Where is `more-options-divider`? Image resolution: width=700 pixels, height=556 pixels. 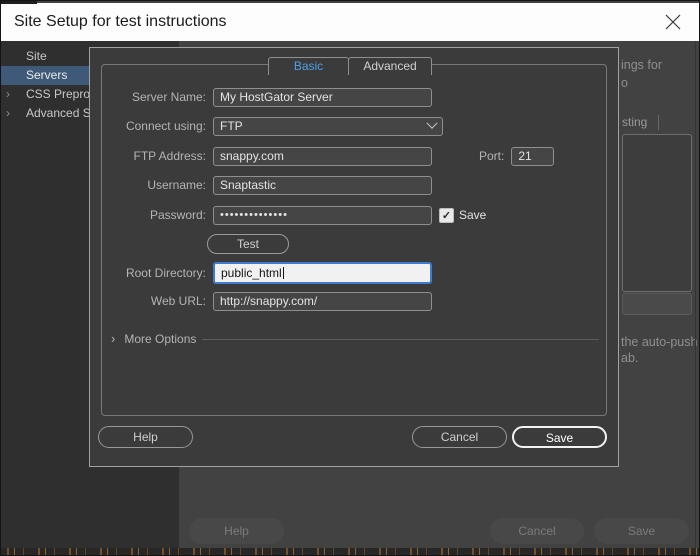
more-options-divider is located at coordinates (400, 339).